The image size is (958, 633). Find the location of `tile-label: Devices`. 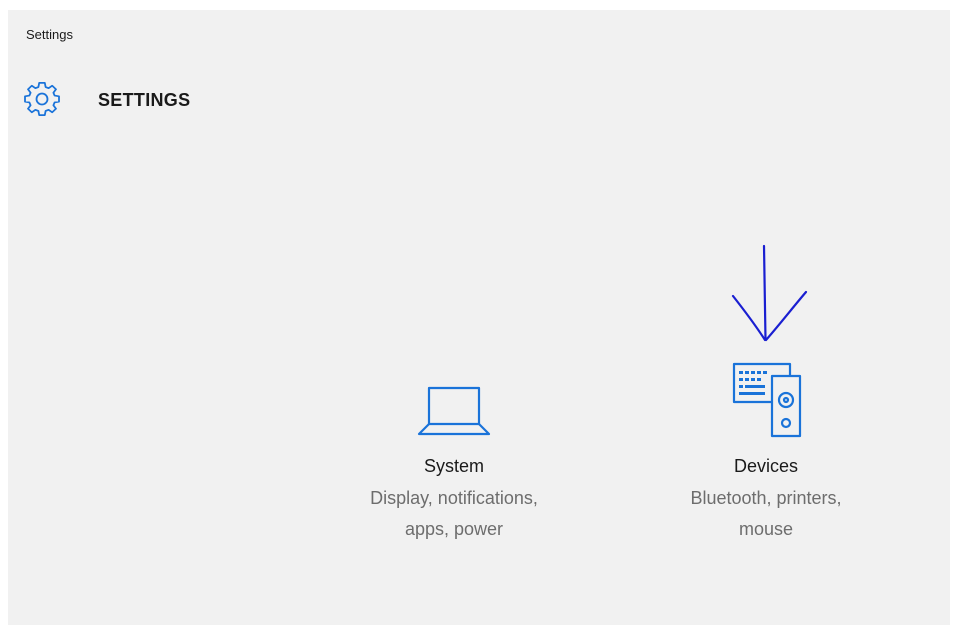

tile-label: Devices is located at coordinates (766, 466).